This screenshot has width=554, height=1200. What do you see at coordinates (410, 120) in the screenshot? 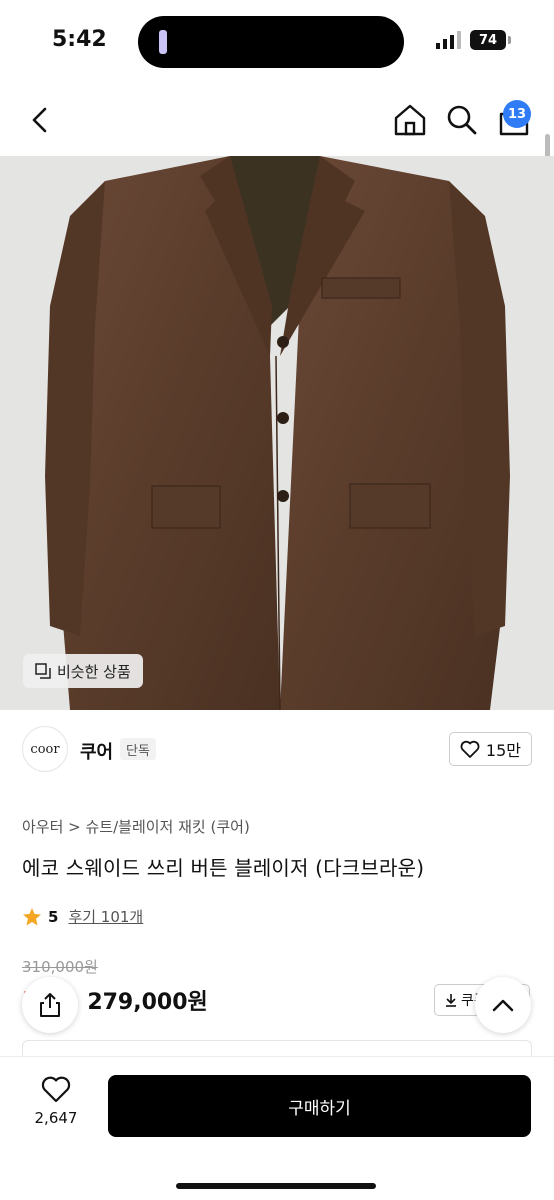
I see `home-icon` at bounding box center [410, 120].